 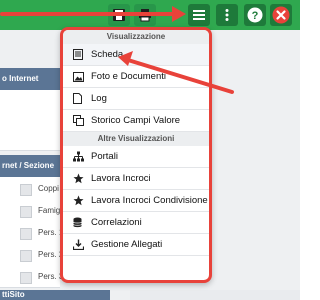 I want to click on menu-item-label: Scheda, so click(x=107, y=54).